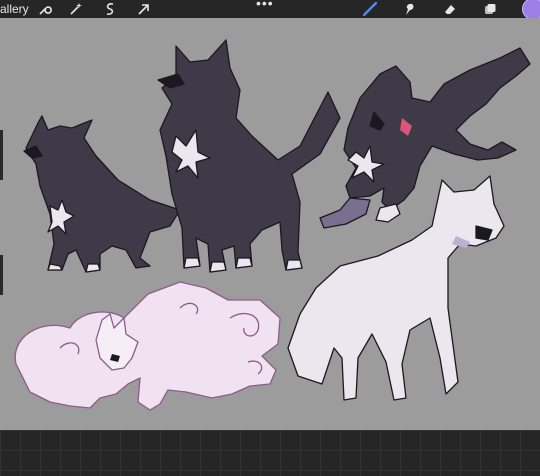 Image resolution: width=540 pixels, height=476 pixels. I want to click on transform-arrow-icon, so click(144, 9).